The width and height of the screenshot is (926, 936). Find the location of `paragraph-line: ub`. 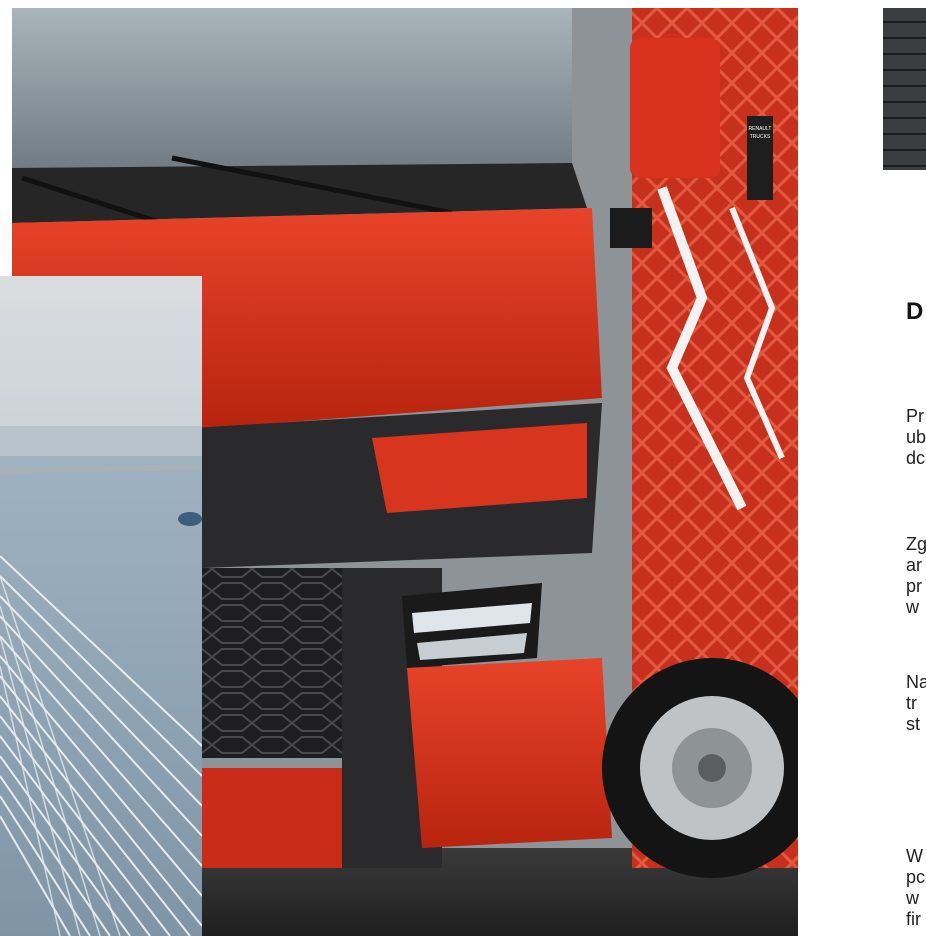

paragraph-line: ub is located at coordinates (916, 437).